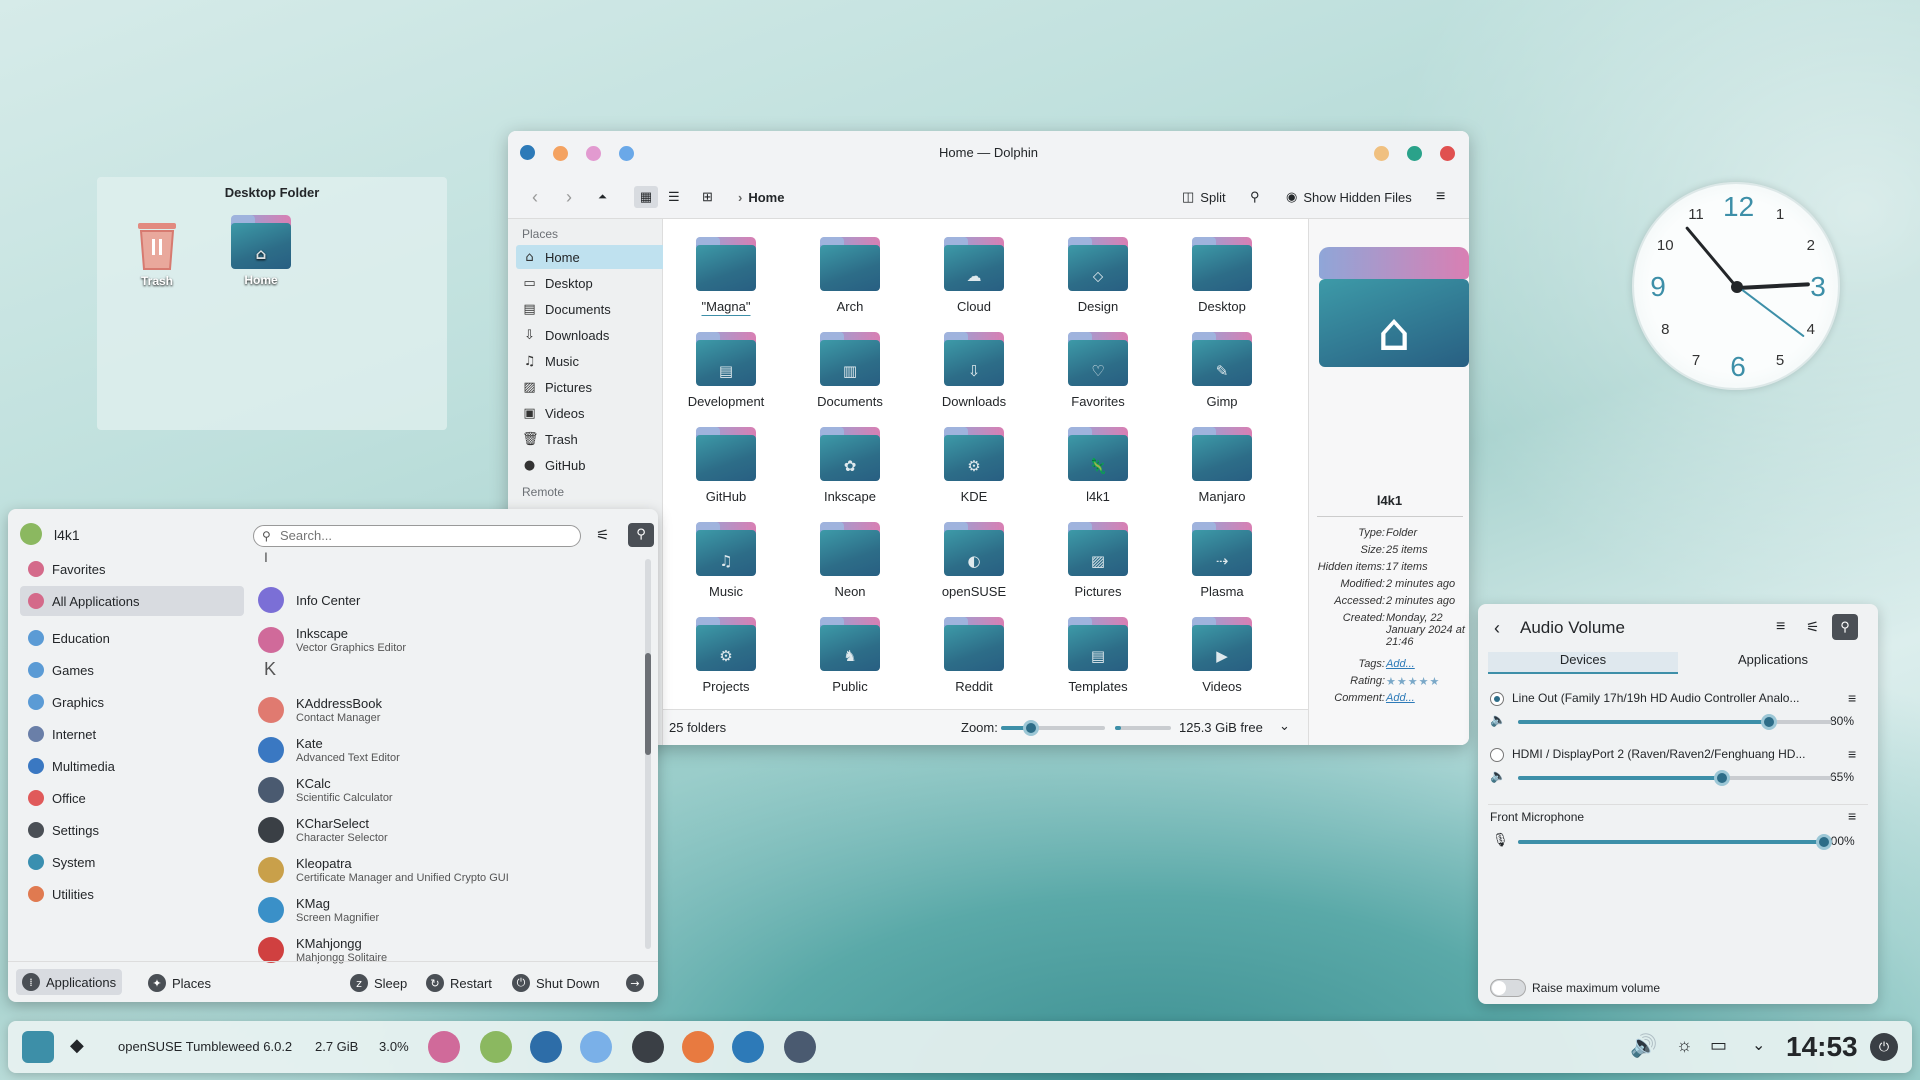 This screenshot has height=1080, width=1920. What do you see at coordinates (748, 1047) in the screenshot?
I see `dolphin-task-icon` at bounding box center [748, 1047].